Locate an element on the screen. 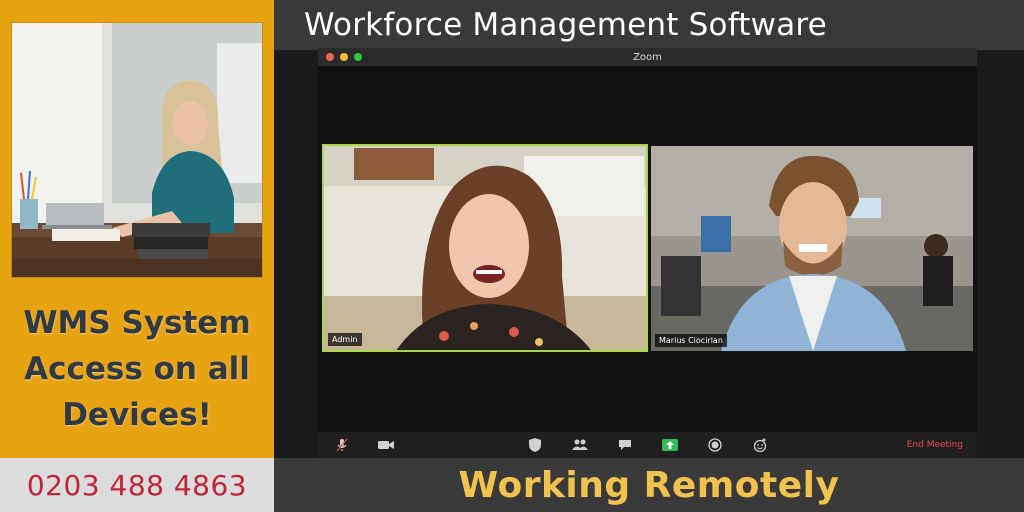  headline-line-2: Access on all is located at coordinates (137, 369).